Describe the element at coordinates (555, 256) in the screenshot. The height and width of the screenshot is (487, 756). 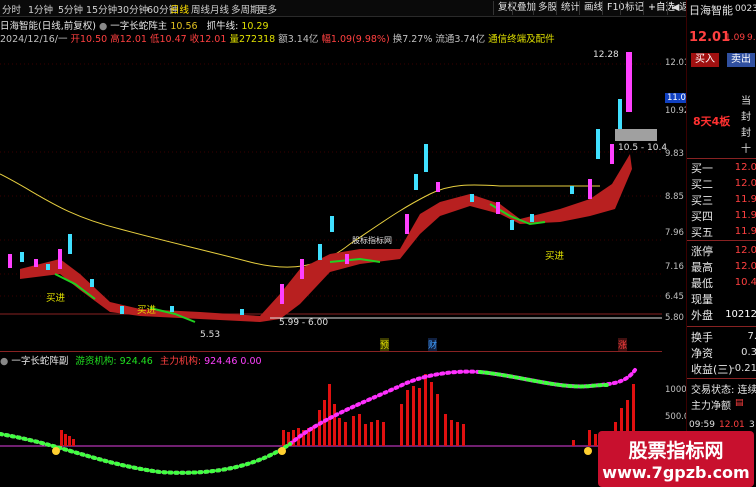
I see `buy-signal-3: 买进` at that location.